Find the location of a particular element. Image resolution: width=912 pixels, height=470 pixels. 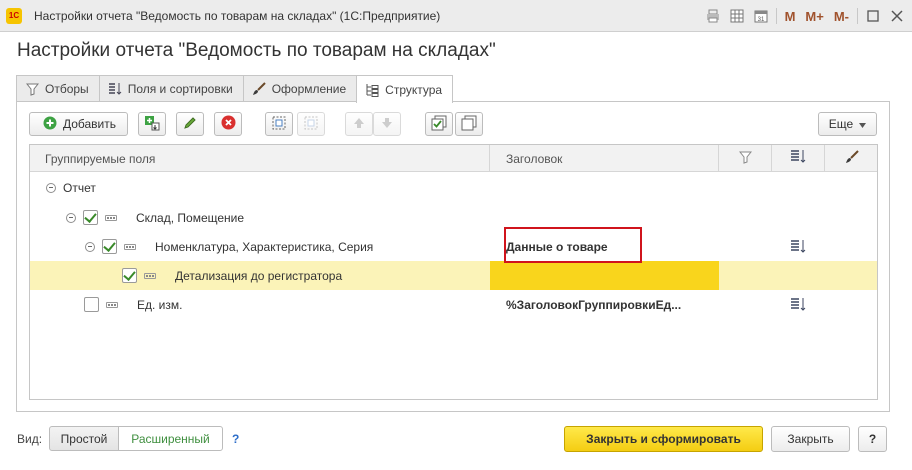

table-row: Отчет is located at coordinates (453, 188).